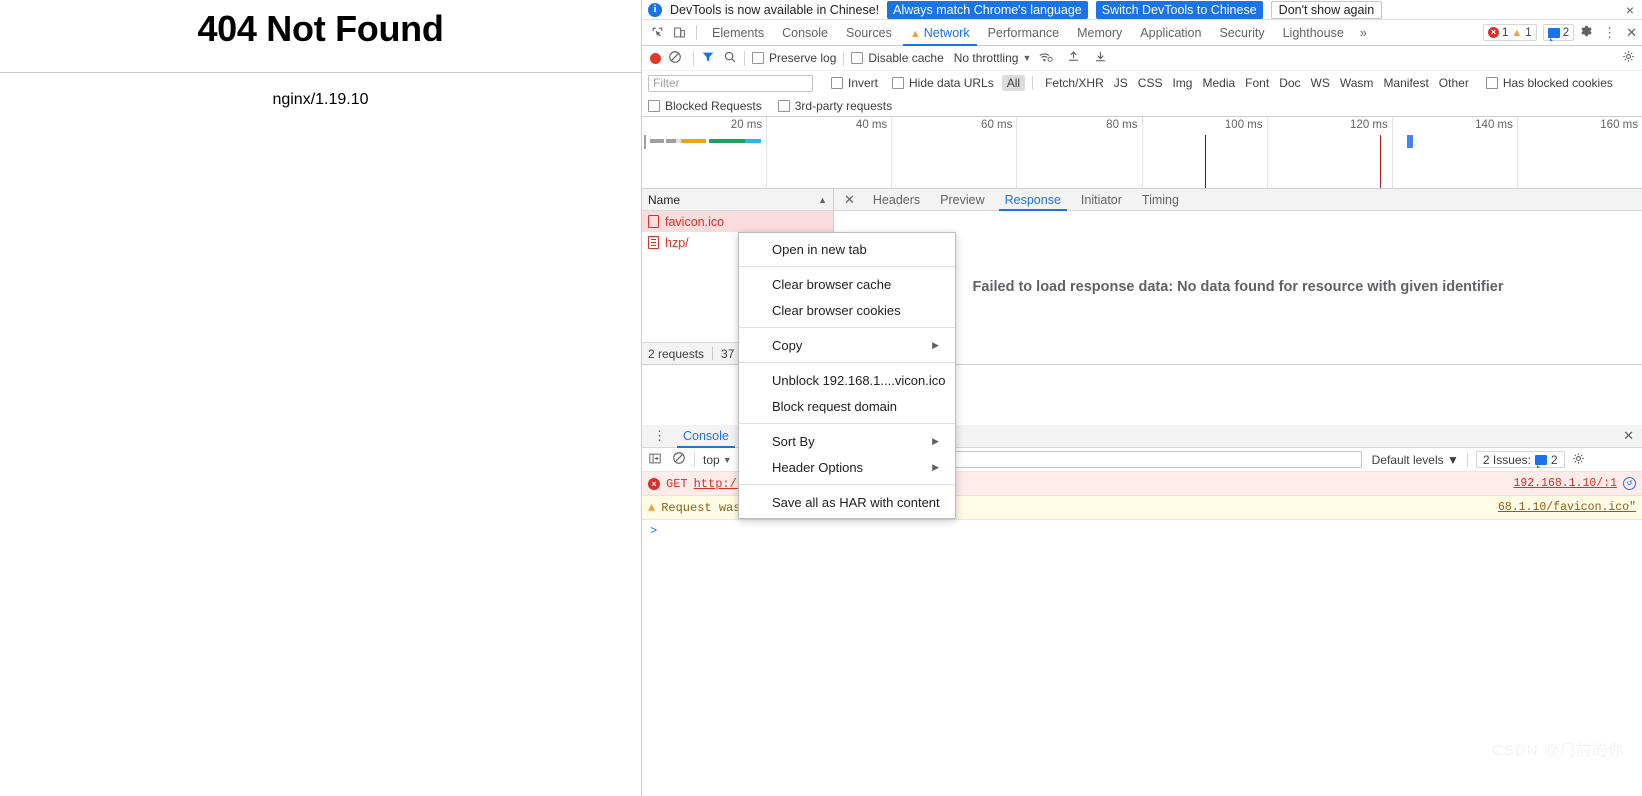 The image size is (1642, 796). Describe the element at coordinates (847, 310) in the screenshot. I see `menu-item-clear-browser-cookies: Clear browser cookies` at that location.